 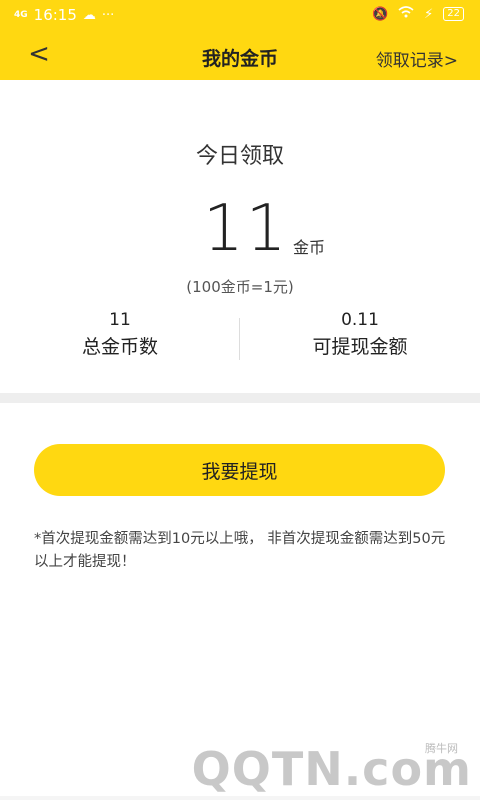 I want to click on total-coins-stat: 11 总金币数, so click(x=120, y=334).